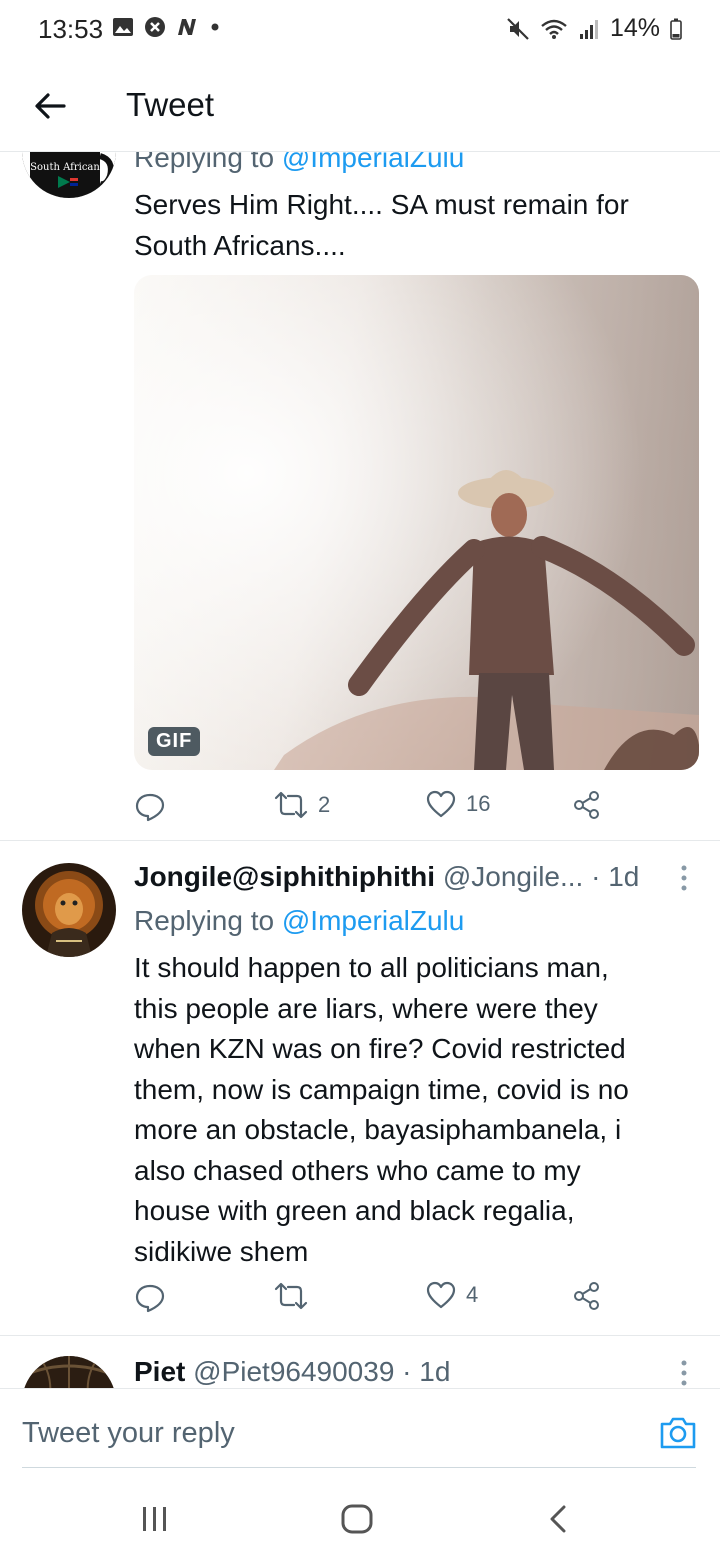 Image resolution: width=720 pixels, height=1560 pixels. Describe the element at coordinates (458, 804) in the screenshot. I see `like-button: 16` at that location.